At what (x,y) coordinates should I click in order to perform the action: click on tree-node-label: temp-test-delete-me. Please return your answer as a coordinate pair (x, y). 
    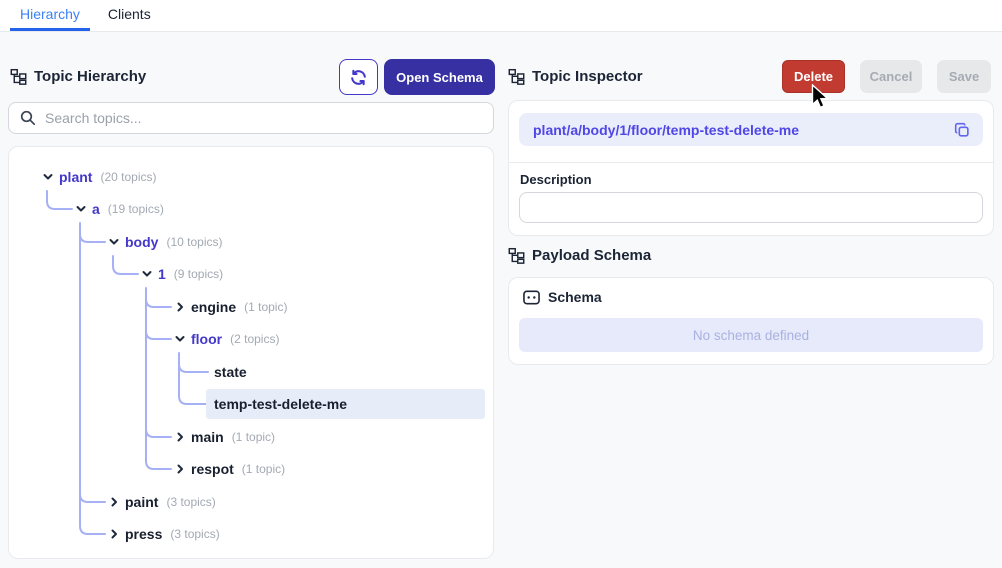
    Looking at the image, I should click on (281, 404).